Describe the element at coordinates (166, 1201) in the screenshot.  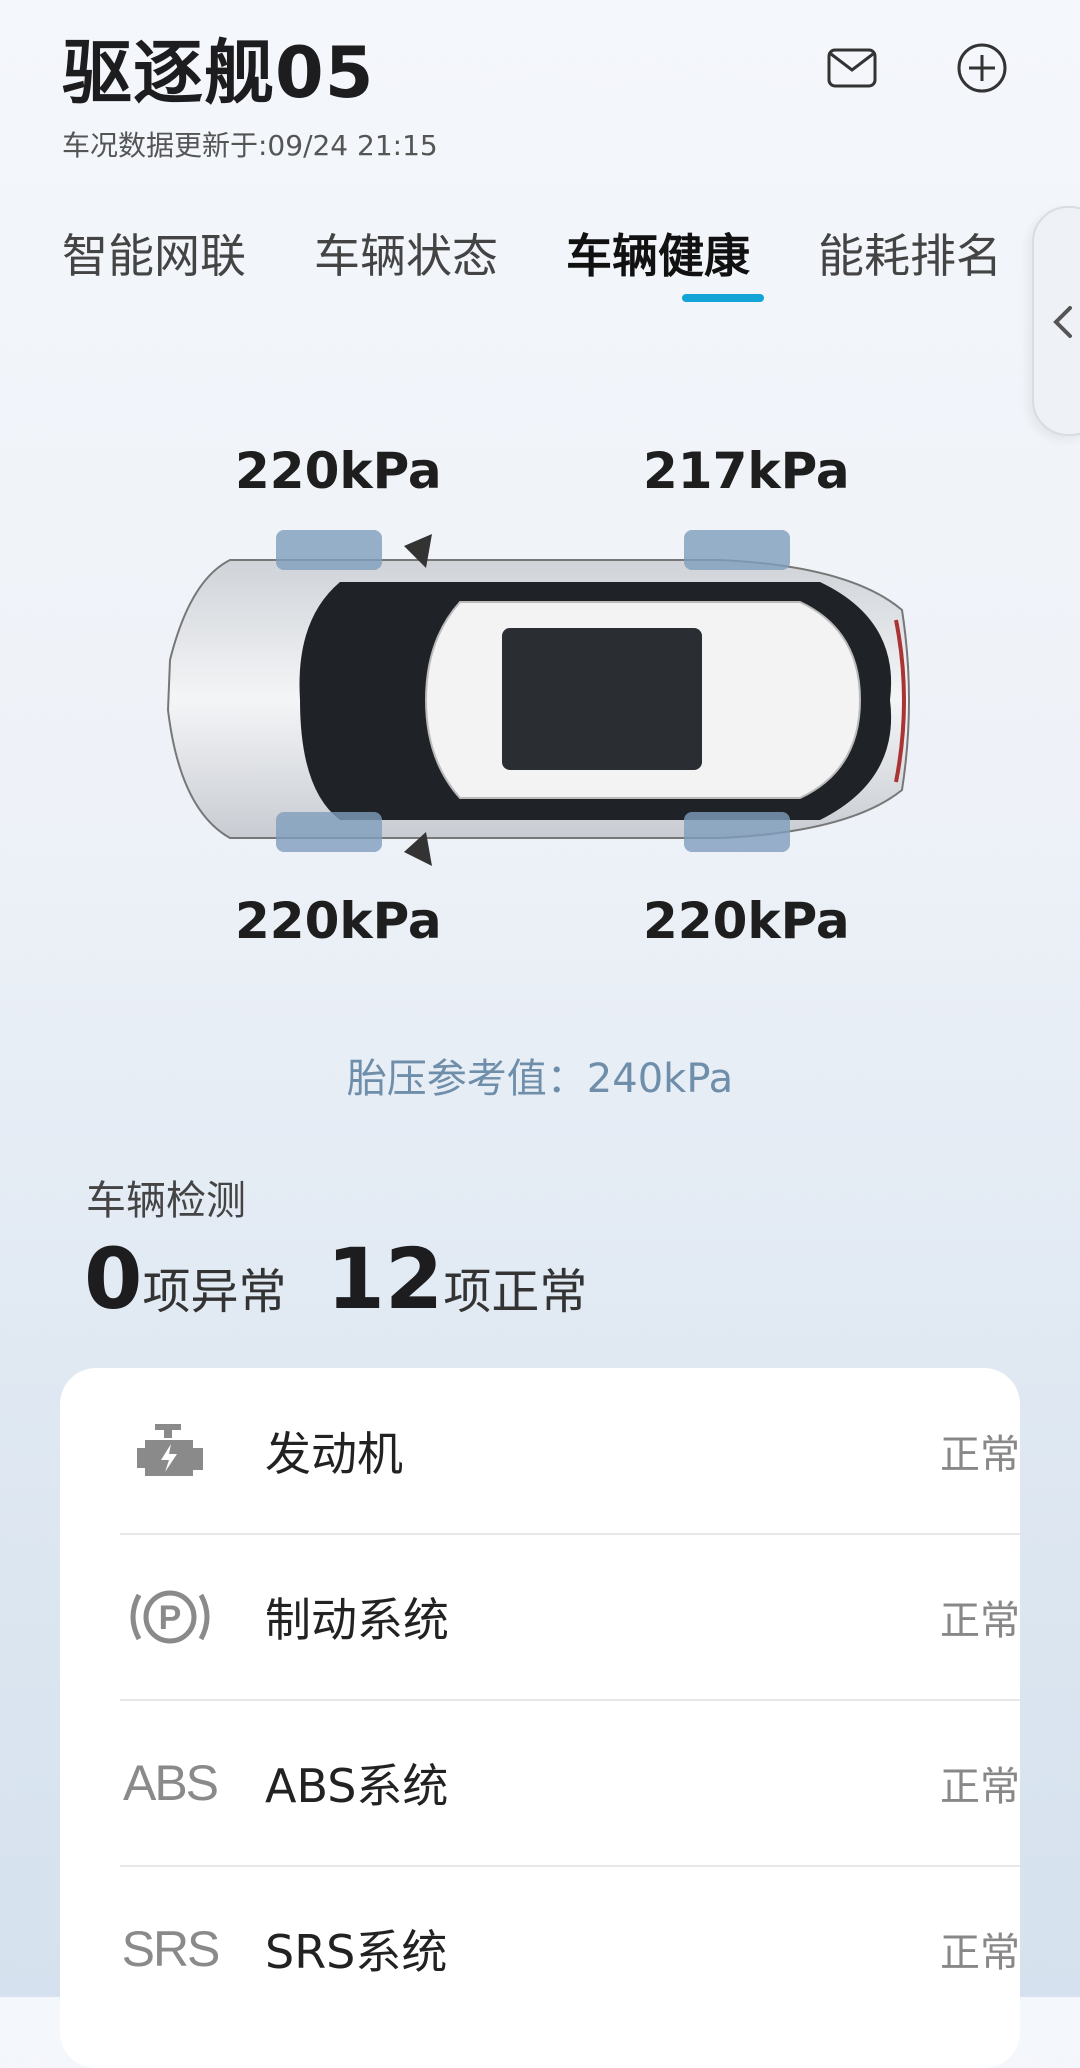
I see `vehicle-detection-label: 车辆检测` at that location.